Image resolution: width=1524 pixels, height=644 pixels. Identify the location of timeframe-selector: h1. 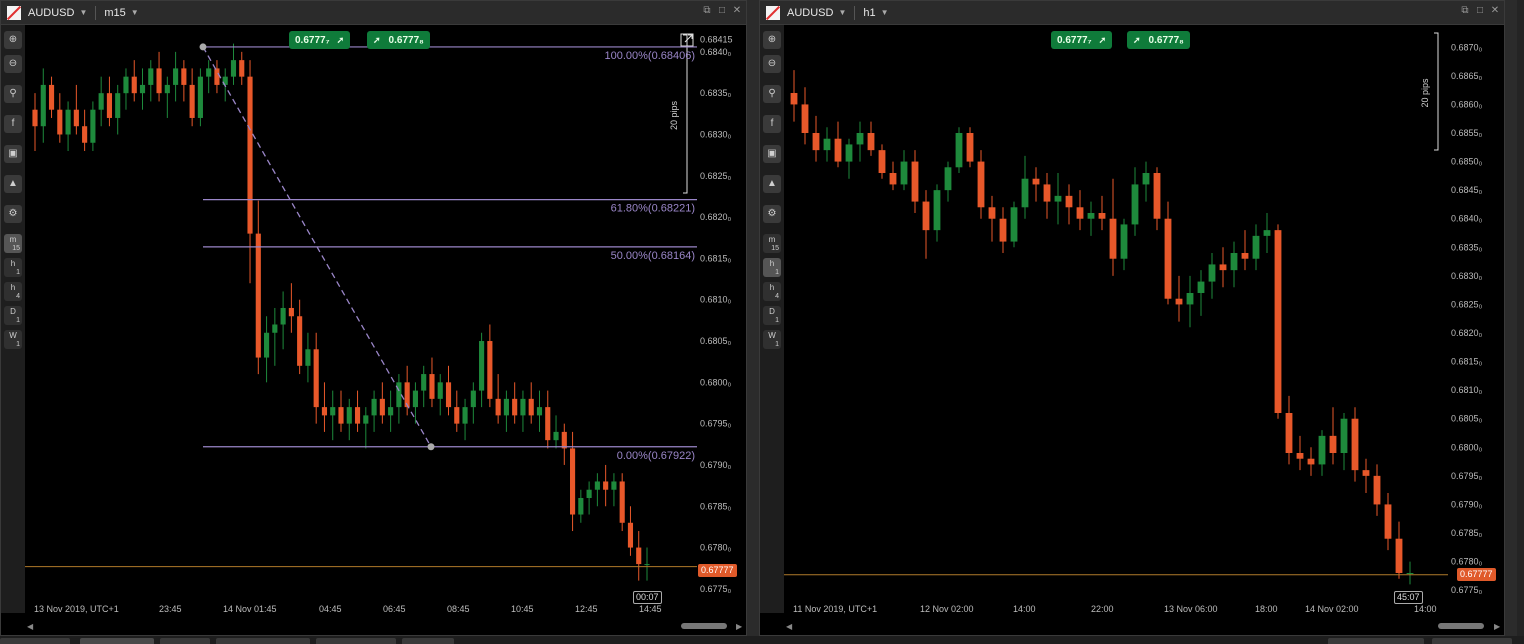
(869, 13).